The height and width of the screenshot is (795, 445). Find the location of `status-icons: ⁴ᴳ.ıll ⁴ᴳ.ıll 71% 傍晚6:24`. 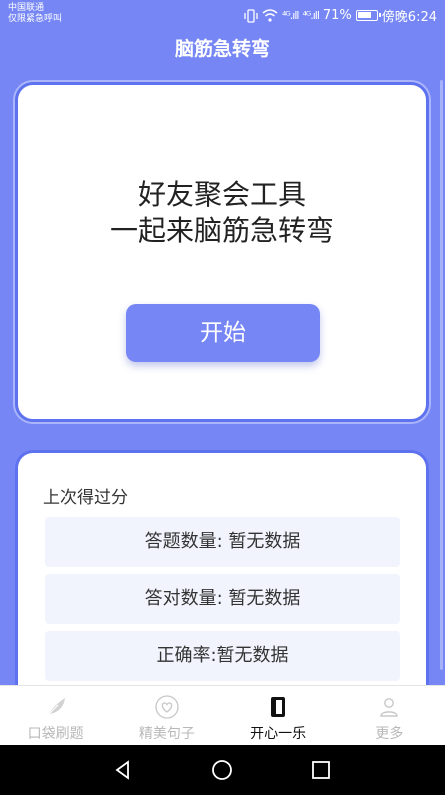

status-icons: ⁴ᴳ.ıll ⁴ᴳ.ıll 71% 傍晚6:24 is located at coordinates (340, 15).